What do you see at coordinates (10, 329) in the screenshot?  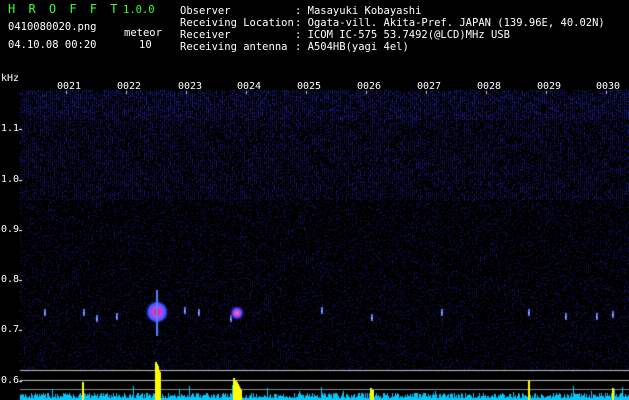 I see `freq-tick-label: 0.7` at bounding box center [10, 329].